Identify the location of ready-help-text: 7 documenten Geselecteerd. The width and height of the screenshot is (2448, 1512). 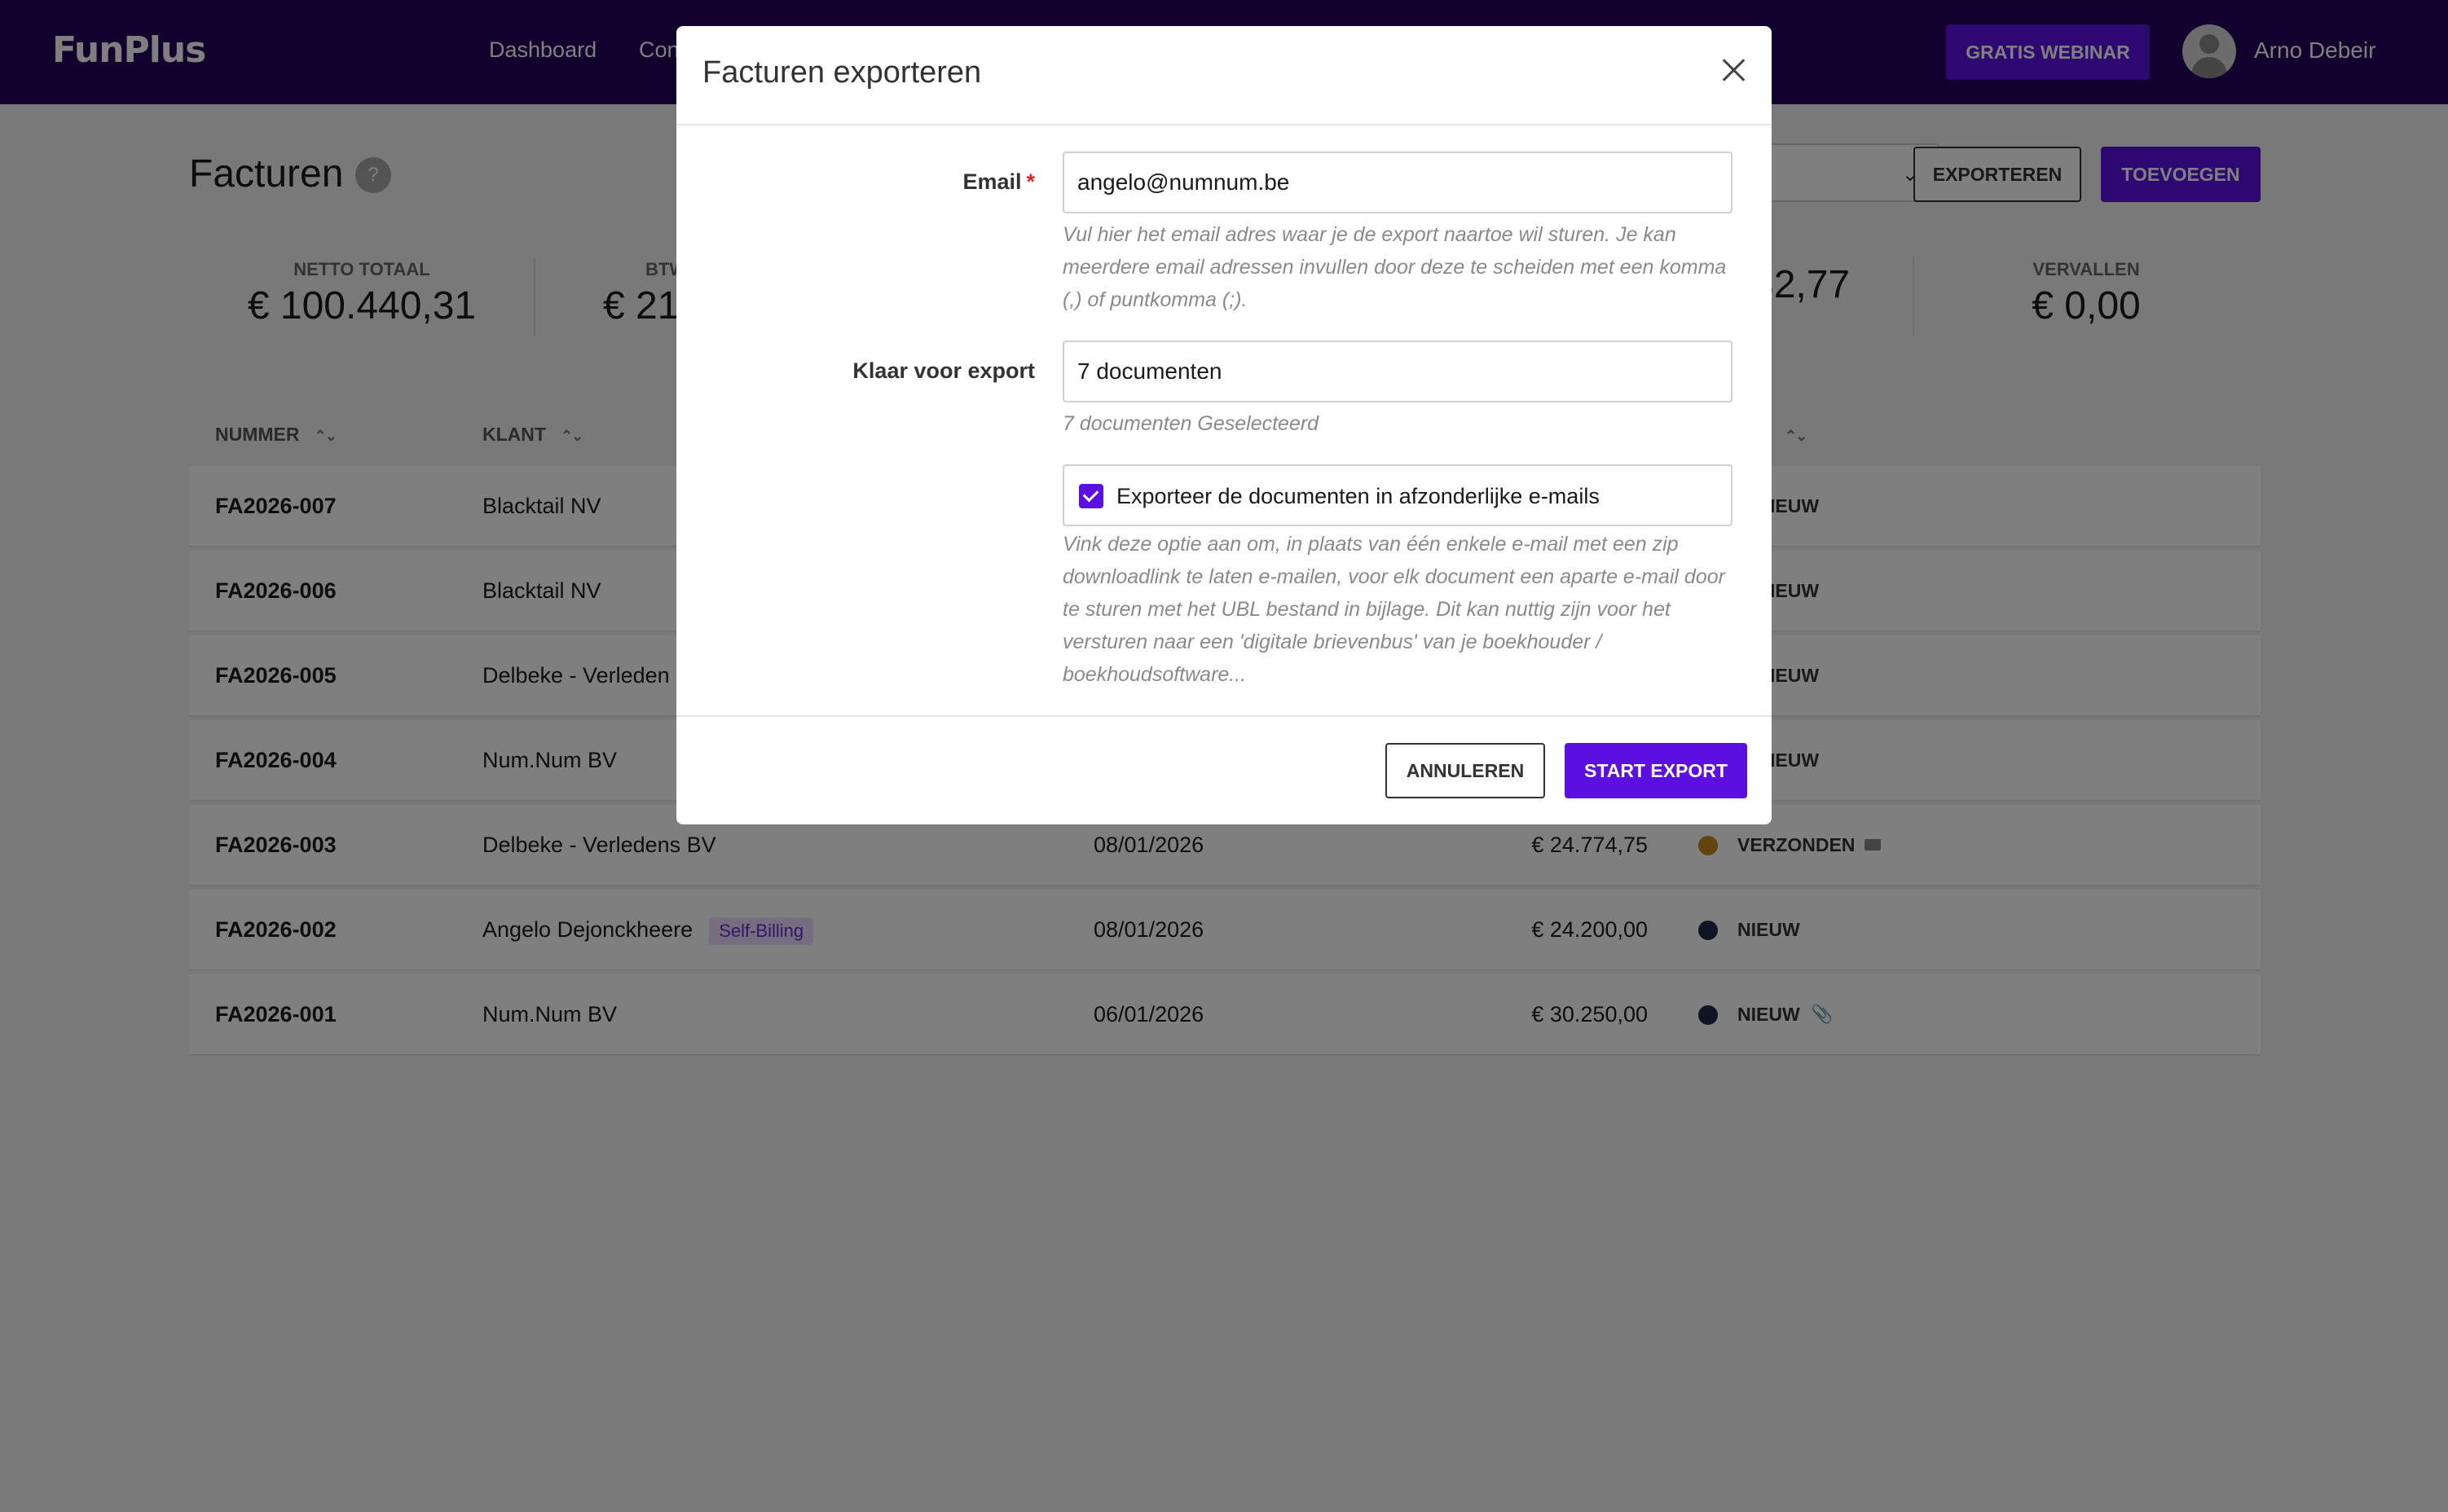
(1191, 423).